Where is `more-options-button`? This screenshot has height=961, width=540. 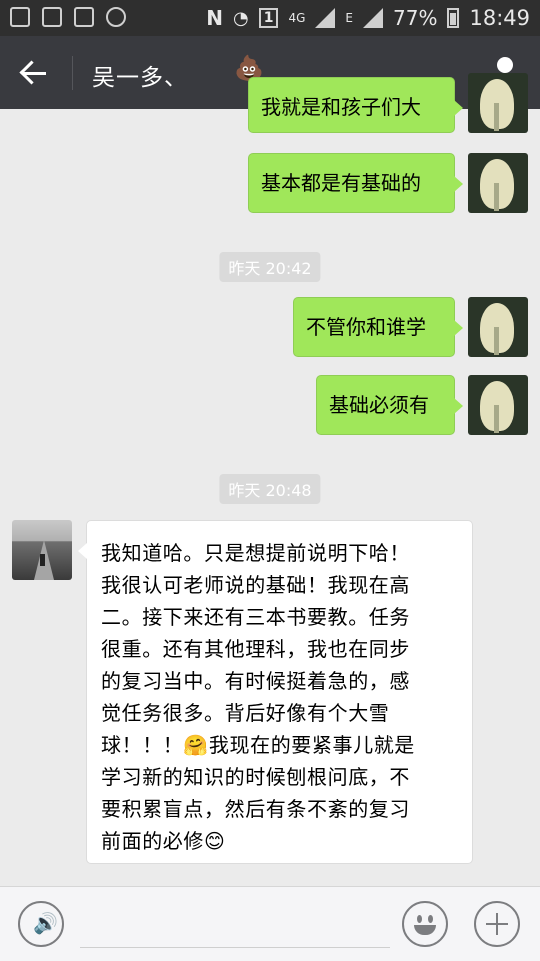 more-options-button is located at coordinates (497, 924).